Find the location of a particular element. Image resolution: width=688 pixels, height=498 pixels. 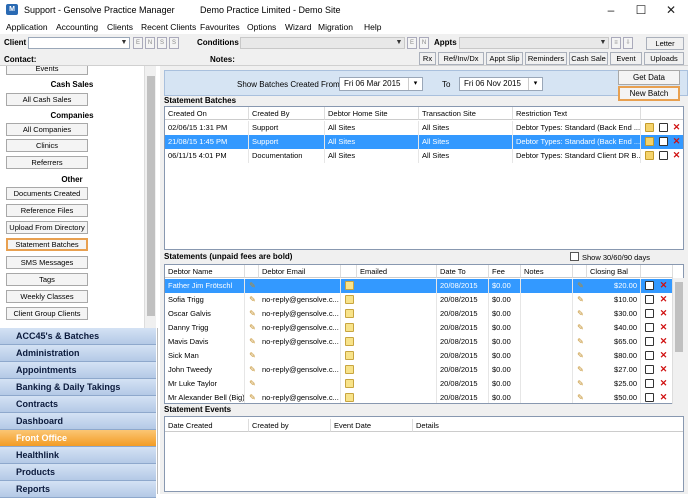

nav-reports: Reports is located at coordinates (78, 489).